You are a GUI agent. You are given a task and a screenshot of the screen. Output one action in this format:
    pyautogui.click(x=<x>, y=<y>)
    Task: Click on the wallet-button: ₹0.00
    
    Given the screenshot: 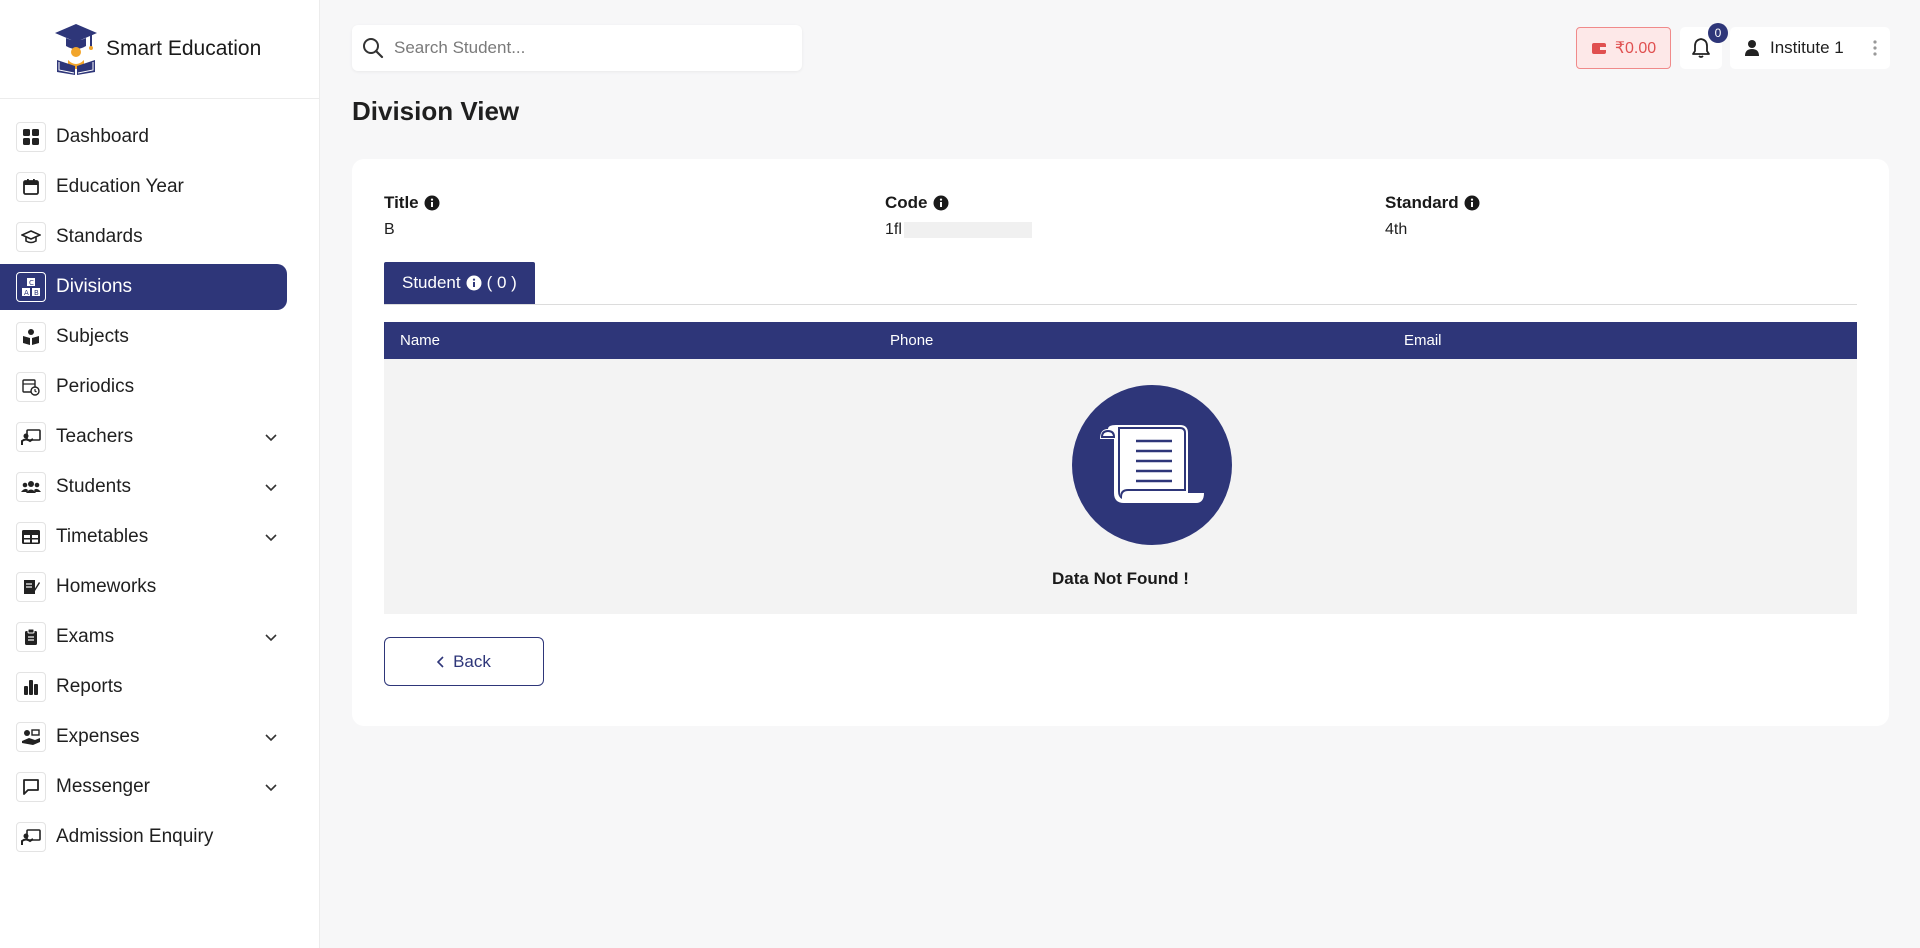 What is the action you would take?
    pyautogui.click(x=1623, y=48)
    